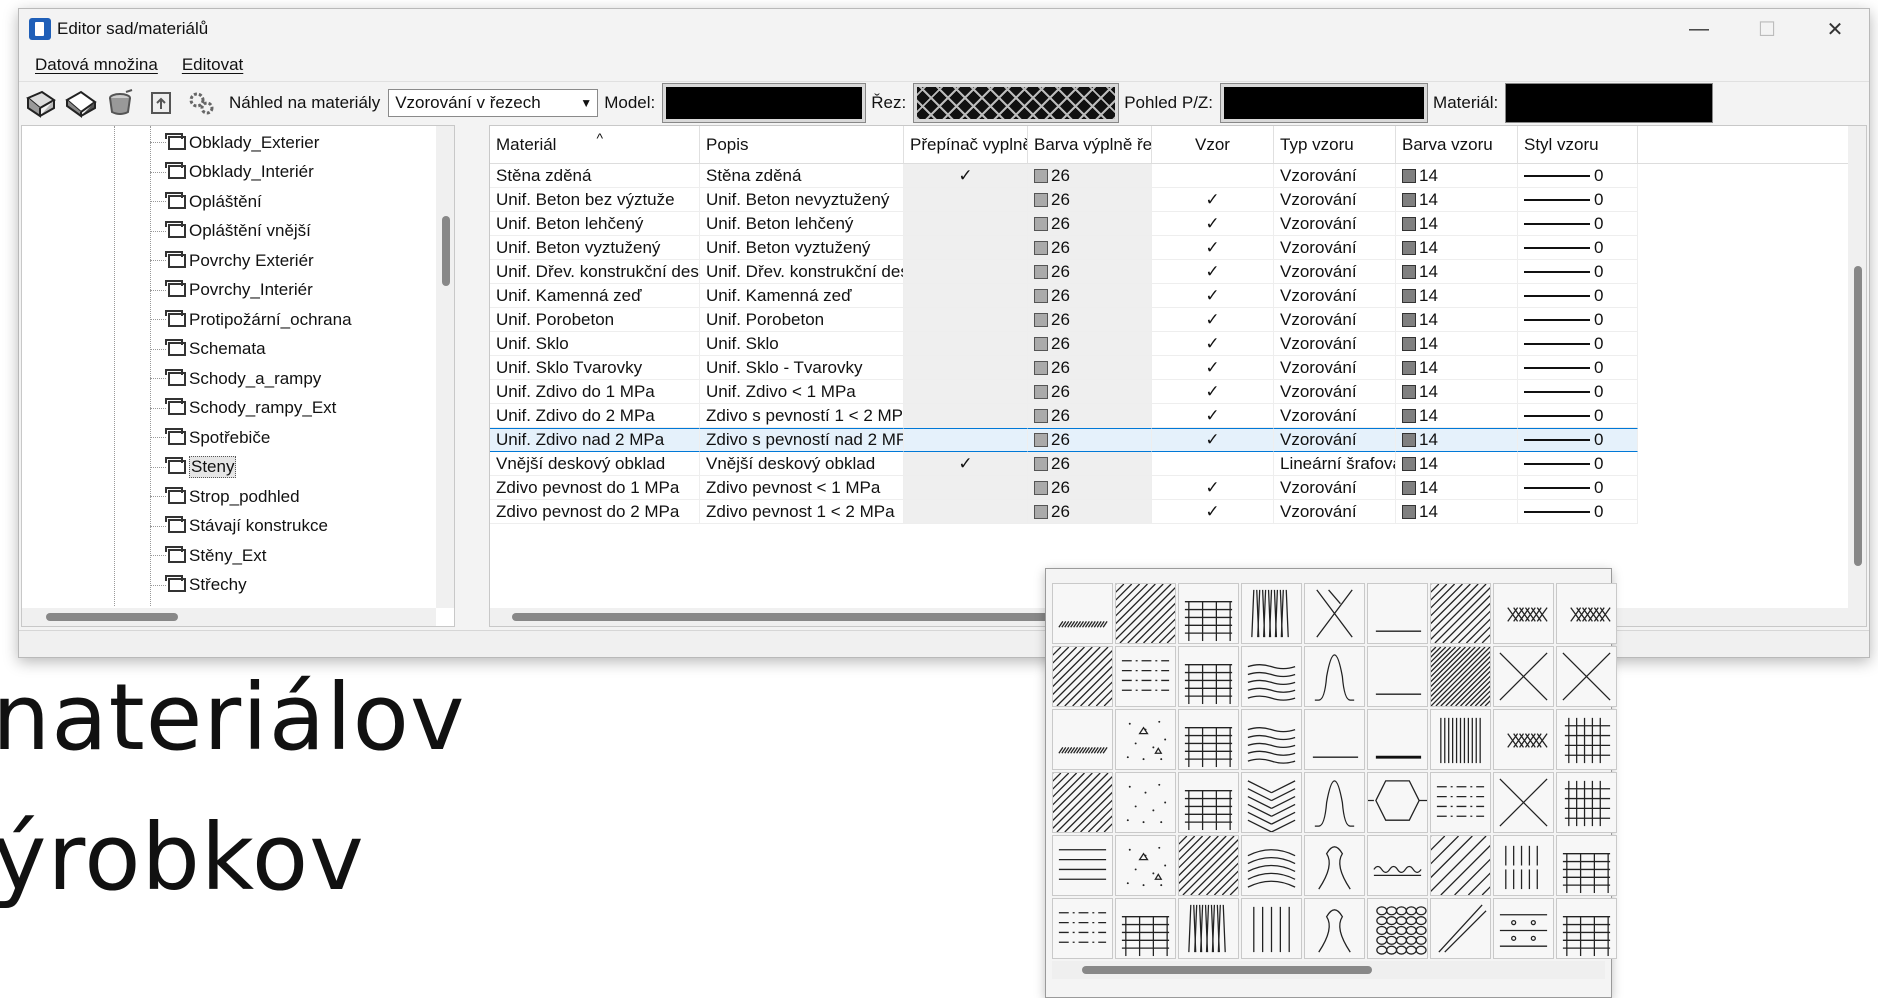  Describe the element at coordinates (595, 488) in the screenshot. I see `material-cell: Zdivo pevnost do 1 MPa` at that location.